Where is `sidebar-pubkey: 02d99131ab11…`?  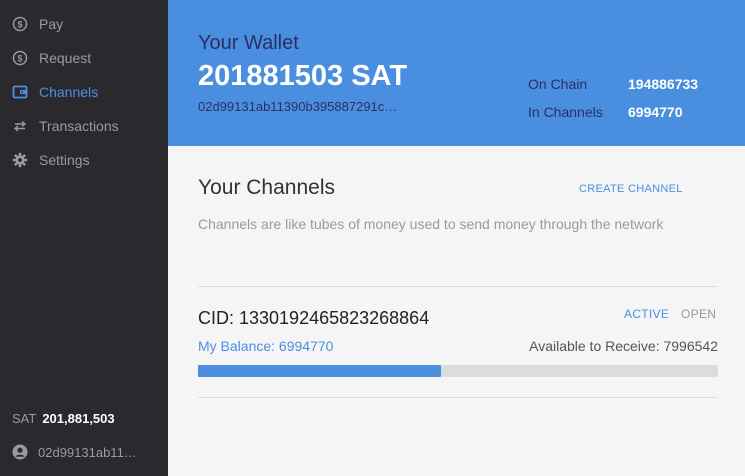 sidebar-pubkey: 02d99131ab11… is located at coordinates (74, 452).